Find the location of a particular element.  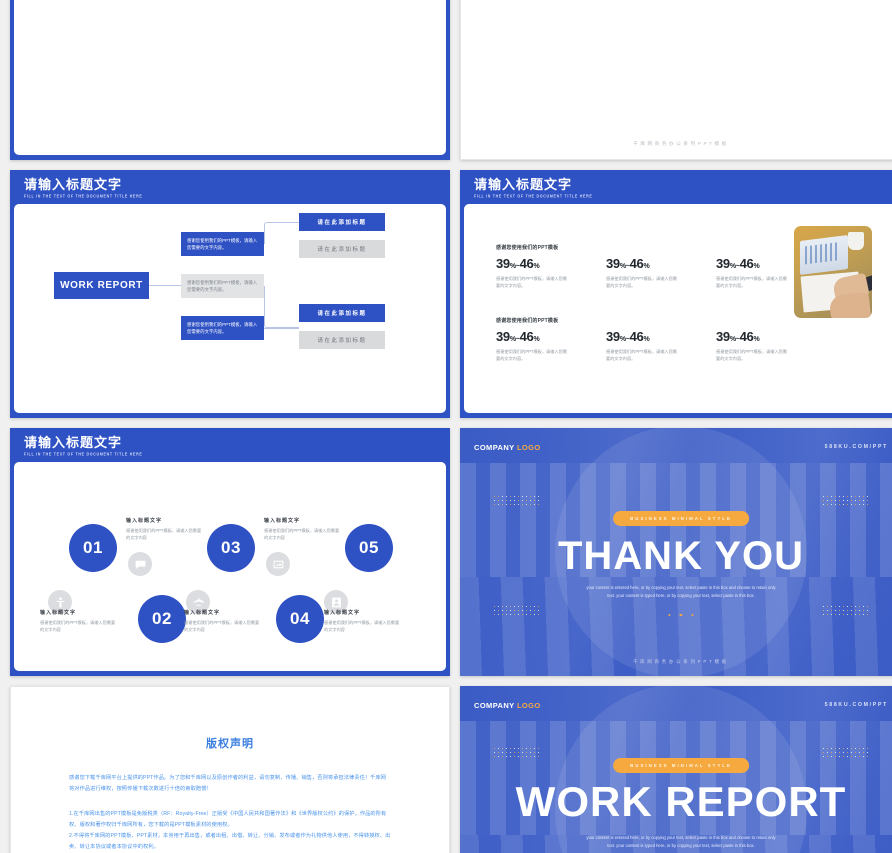

step-block-04: 输入标题文字 感谢使用我们的PPT模板，请输入您需要的文字内容 is located at coordinates (223, 621).